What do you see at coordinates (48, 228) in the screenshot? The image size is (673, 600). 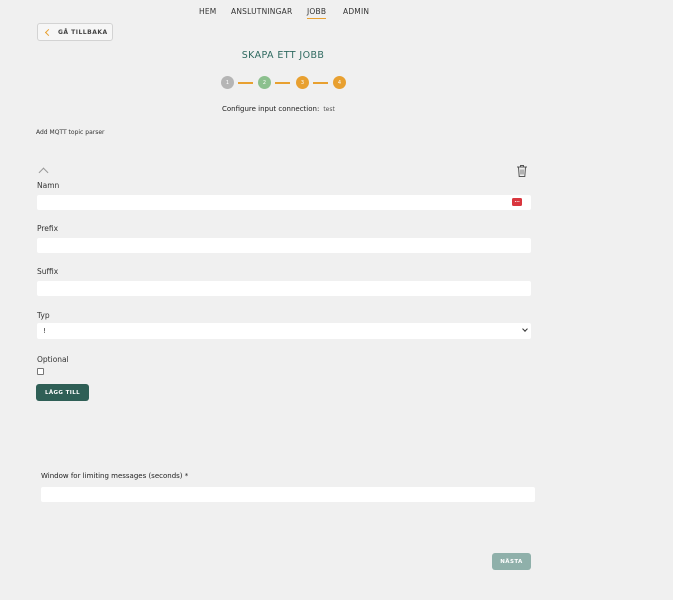 I see `prefix-label: Prefix` at bounding box center [48, 228].